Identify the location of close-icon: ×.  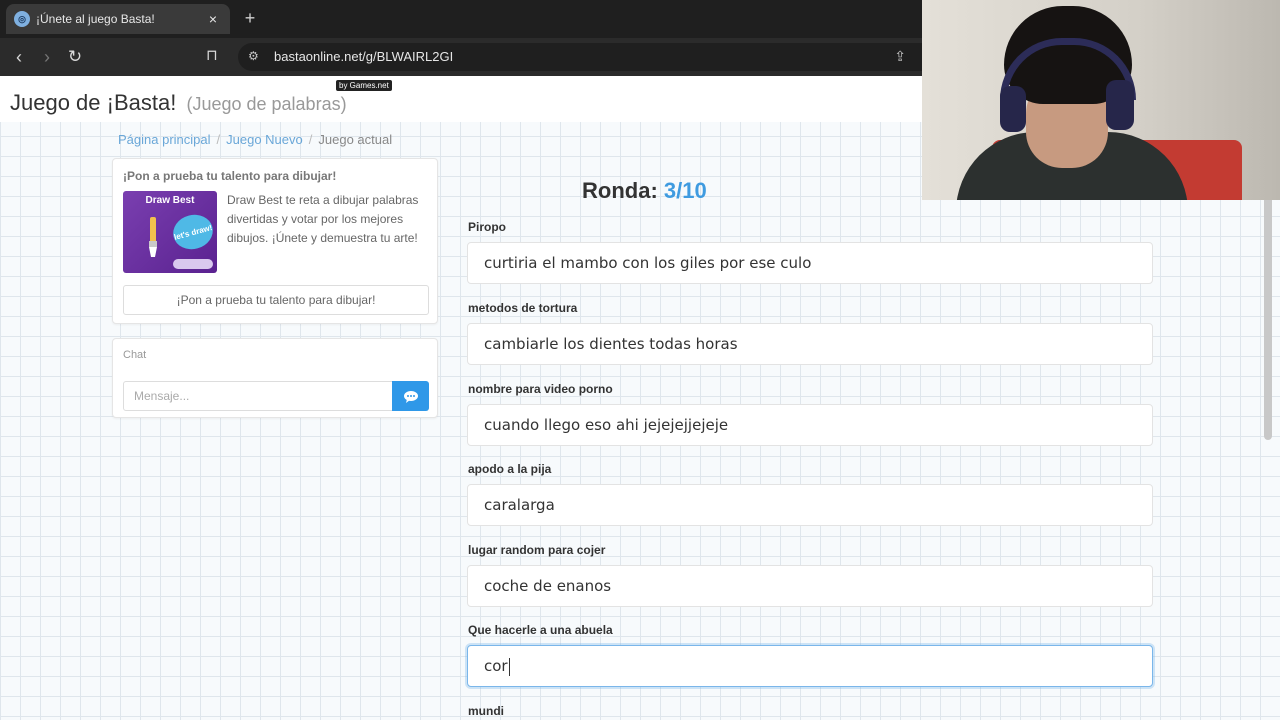
(213, 19).